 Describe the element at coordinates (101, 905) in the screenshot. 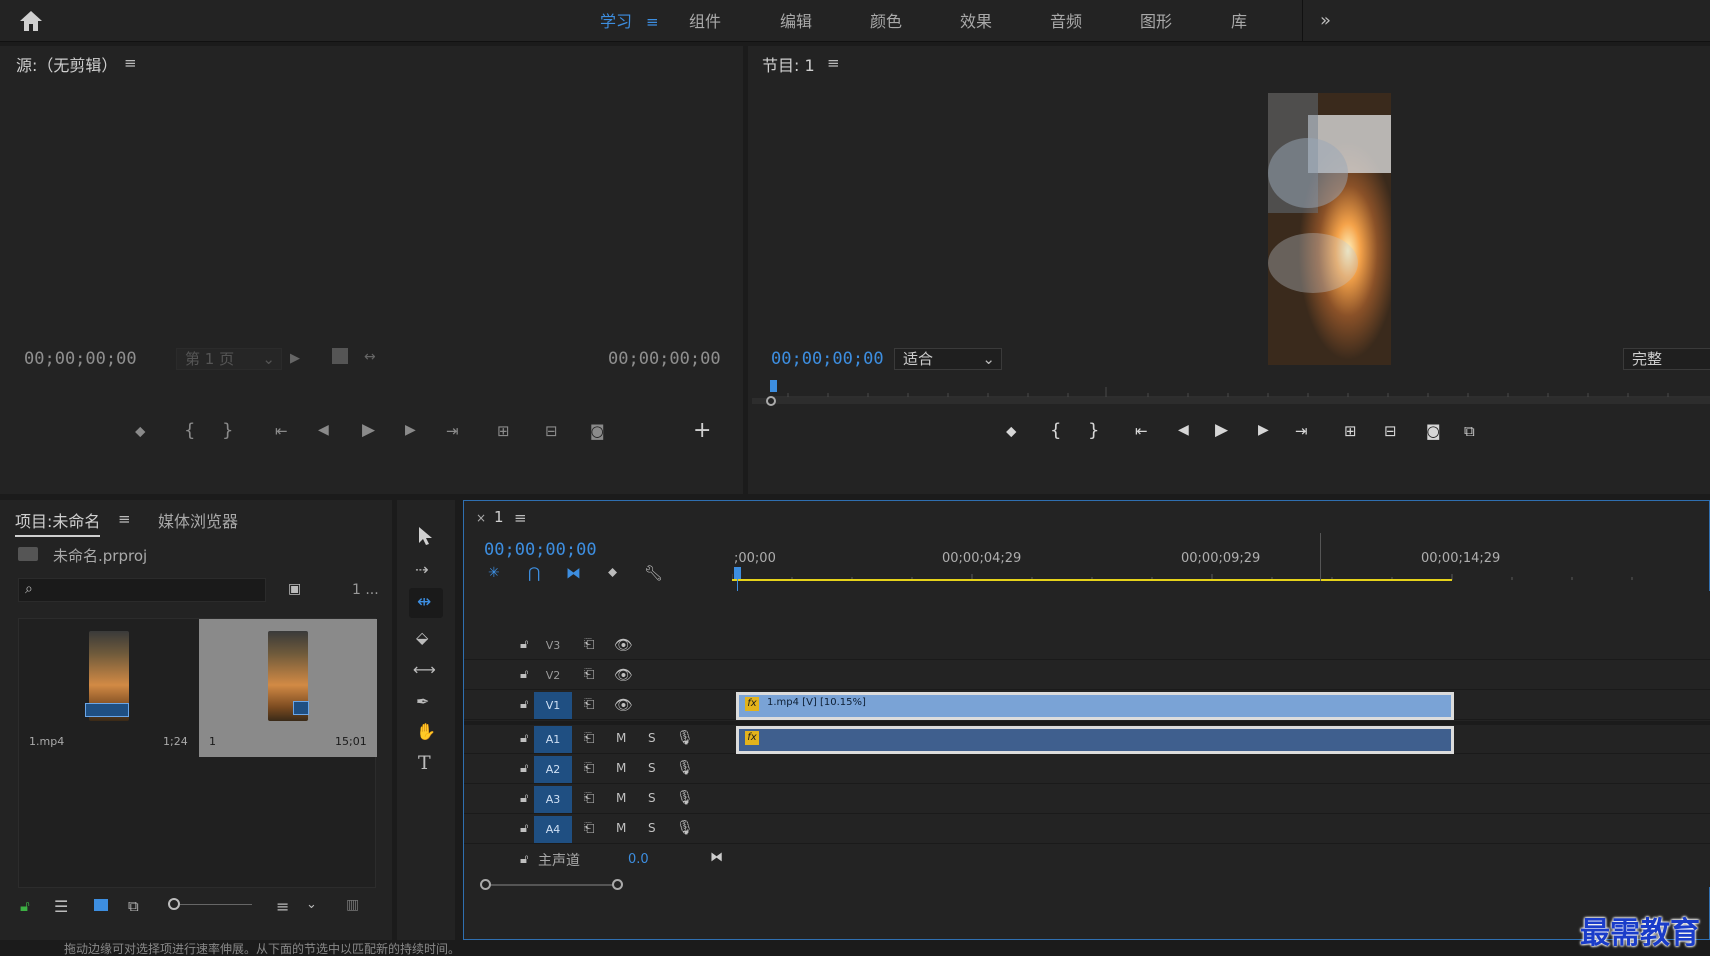

I see `icon-view-icon` at that location.